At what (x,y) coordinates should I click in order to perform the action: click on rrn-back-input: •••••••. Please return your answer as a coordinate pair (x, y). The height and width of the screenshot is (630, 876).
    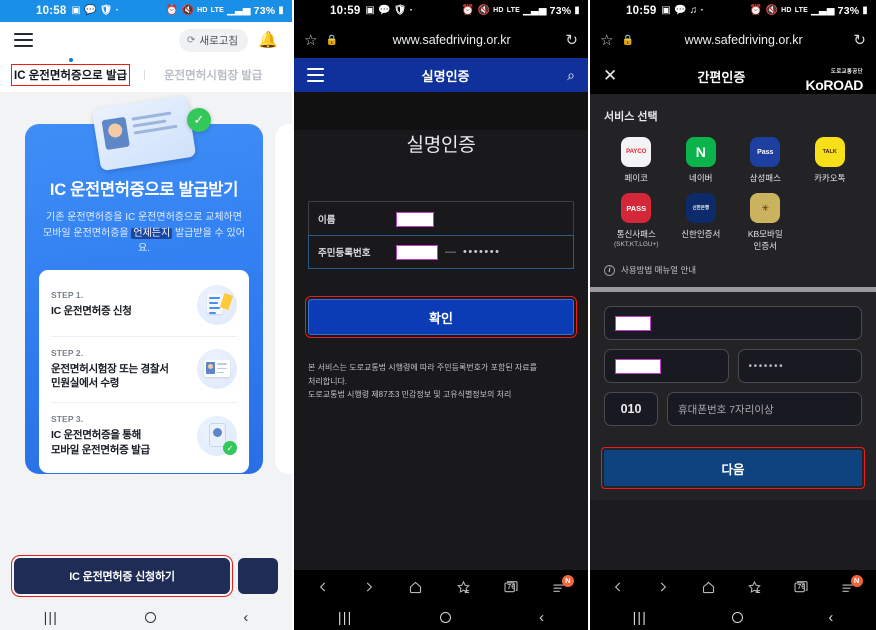
    Looking at the image, I should click on (481, 252).